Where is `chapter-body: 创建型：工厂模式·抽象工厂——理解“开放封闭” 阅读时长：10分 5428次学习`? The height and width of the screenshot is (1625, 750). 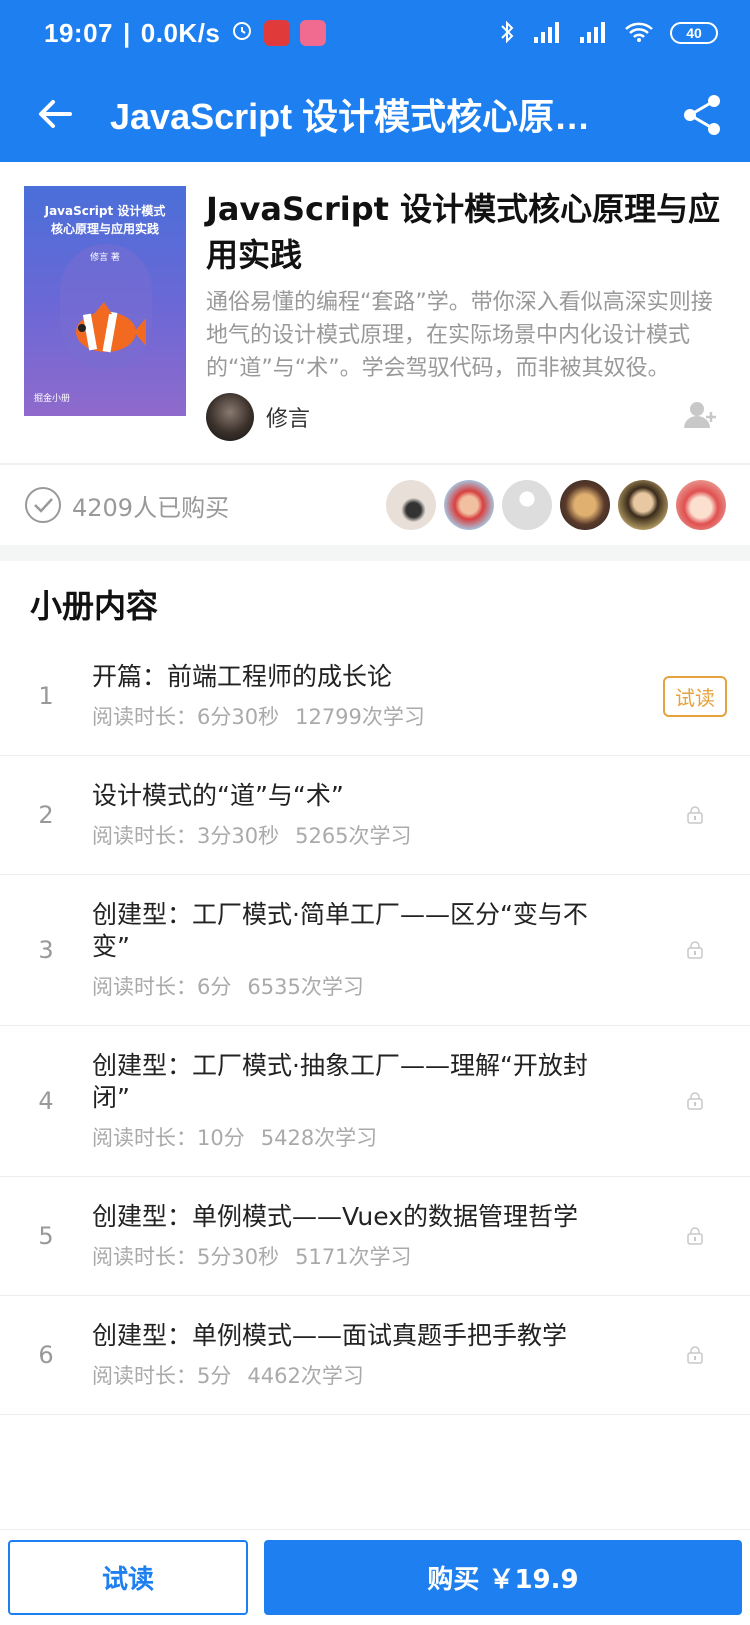 chapter-body: 创建型：工厂模式·抽象工厂——理解“开放封闭” 阅读时长：10分 5428次学习 is located at coordinates (366, 1101).